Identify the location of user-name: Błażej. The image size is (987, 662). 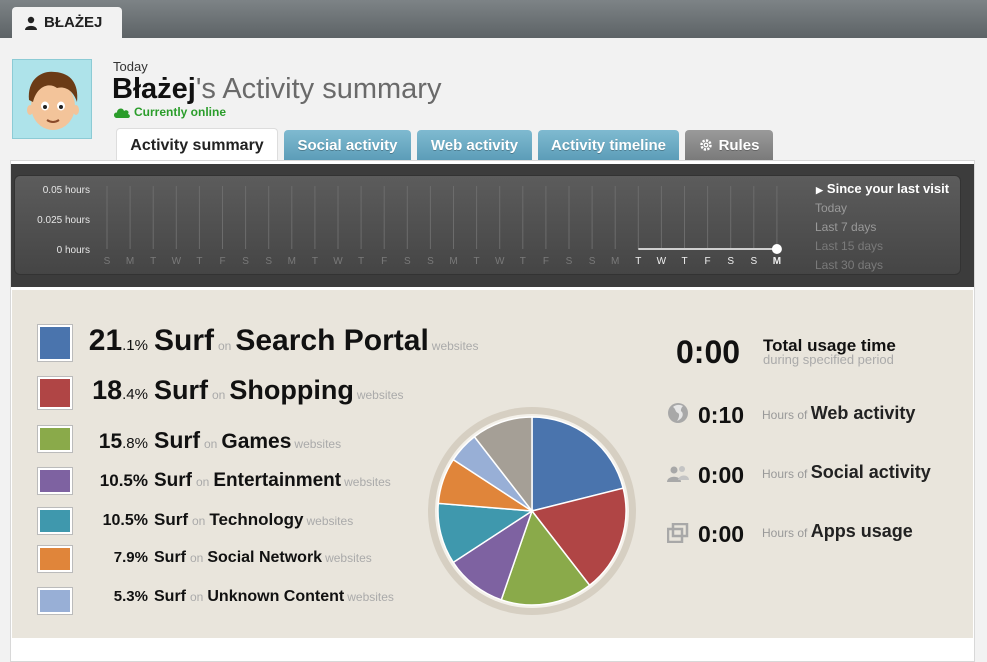
(154, 89).